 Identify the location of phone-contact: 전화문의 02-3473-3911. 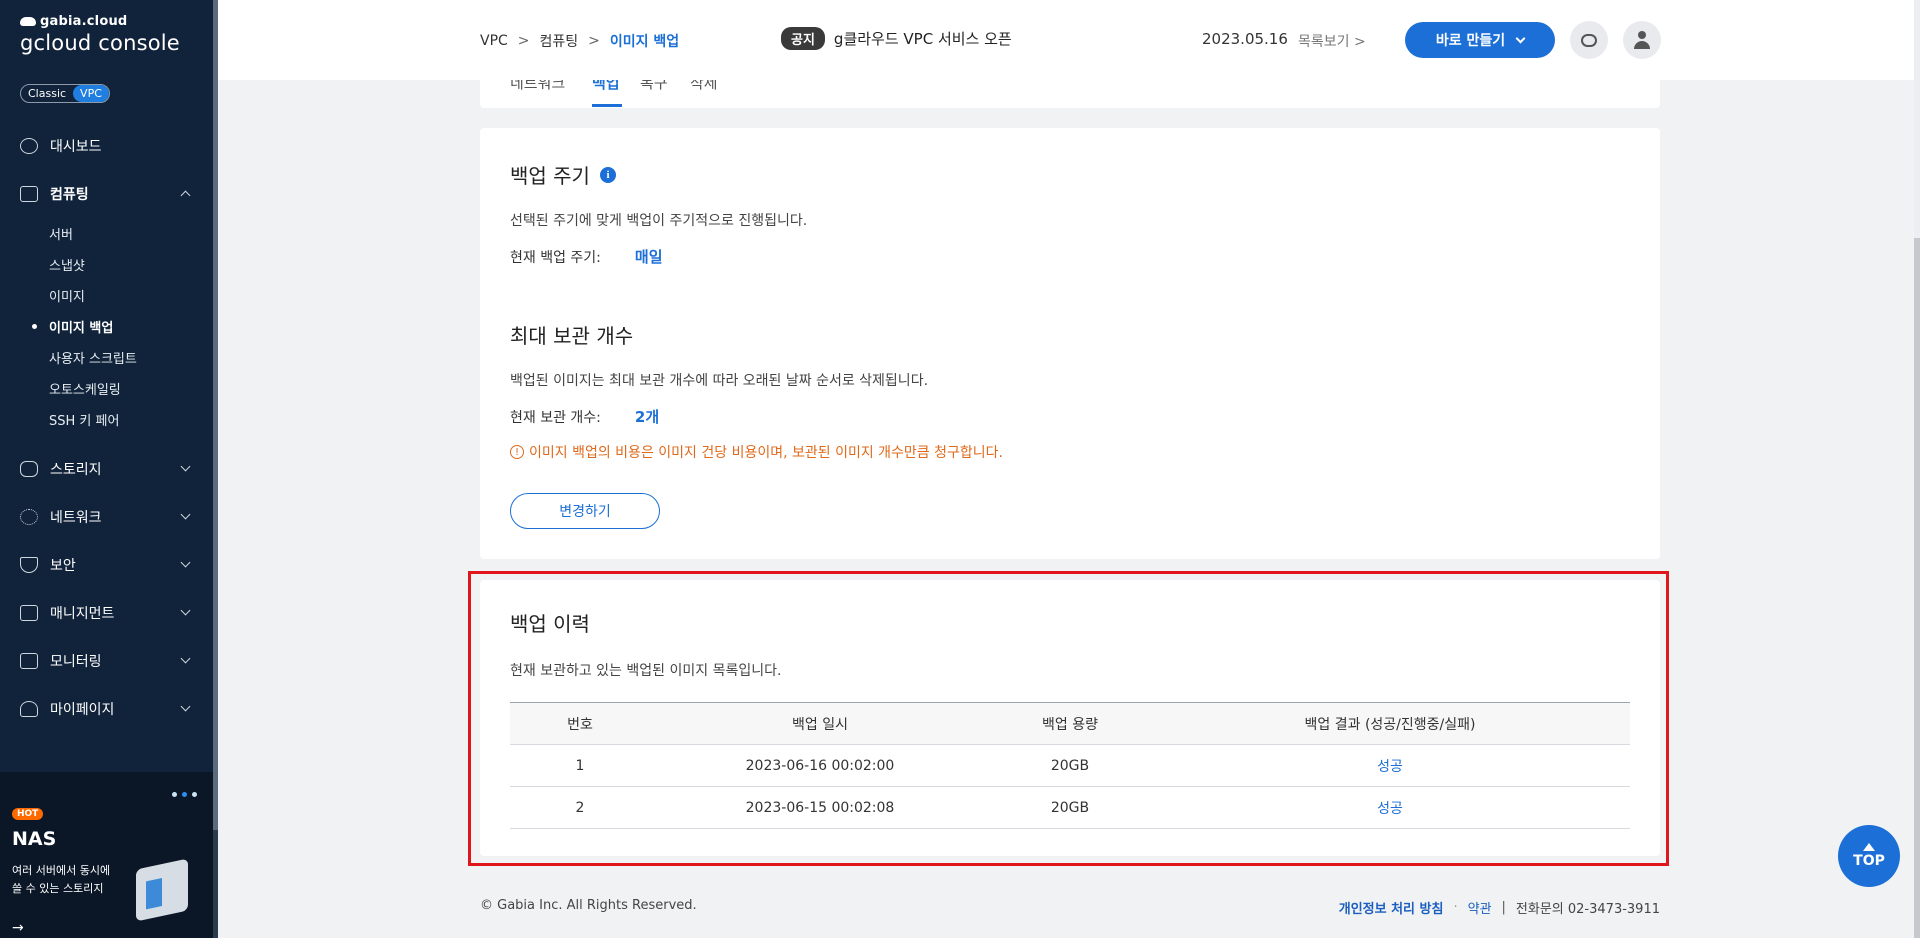
(1587, 909).